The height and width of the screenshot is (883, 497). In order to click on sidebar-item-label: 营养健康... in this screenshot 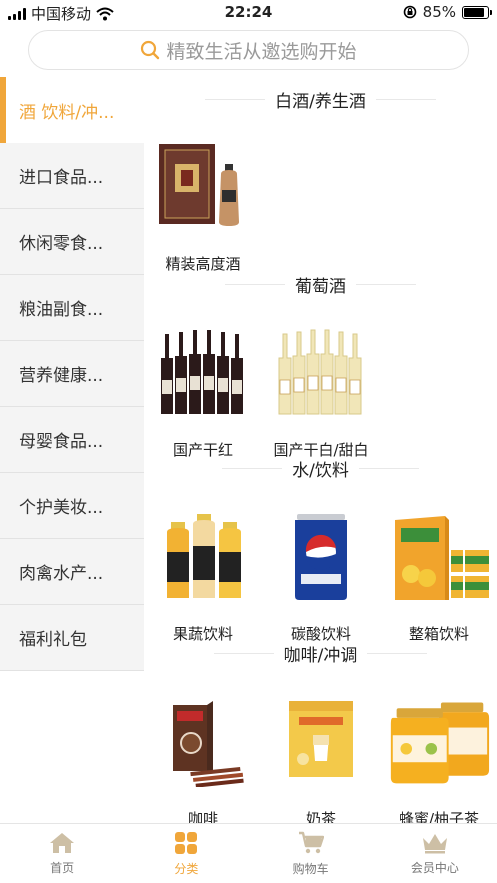, I will do `click(61, 376)`.